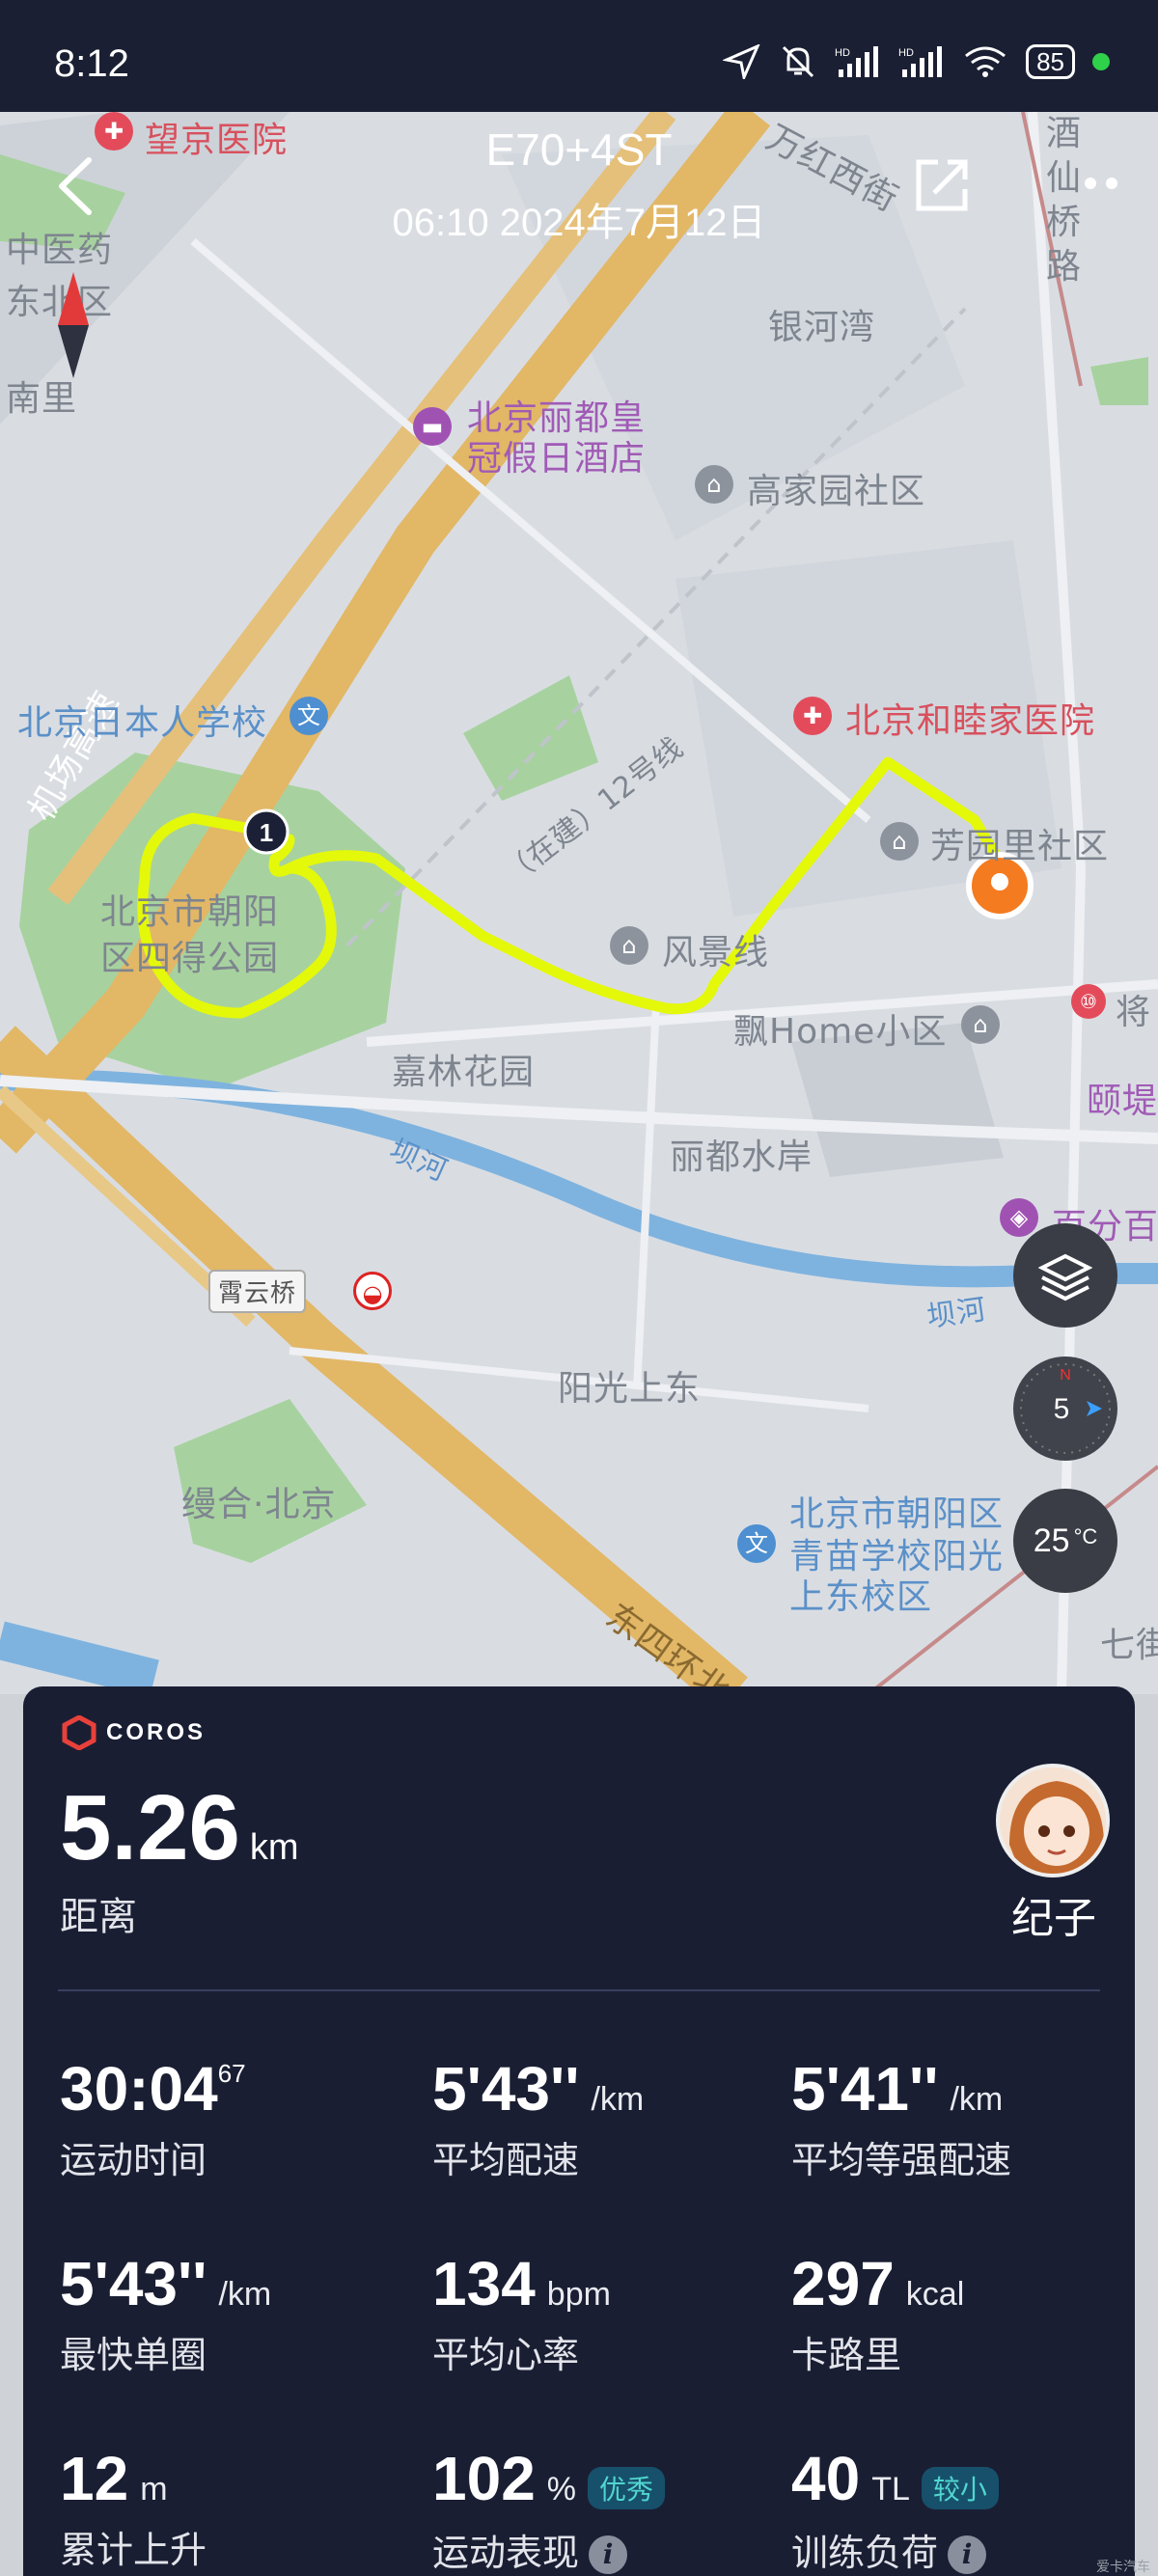 The image size is (1158, 2576). I want to click on stat-fastest-lap-unit: /km, so click(245, 2295).